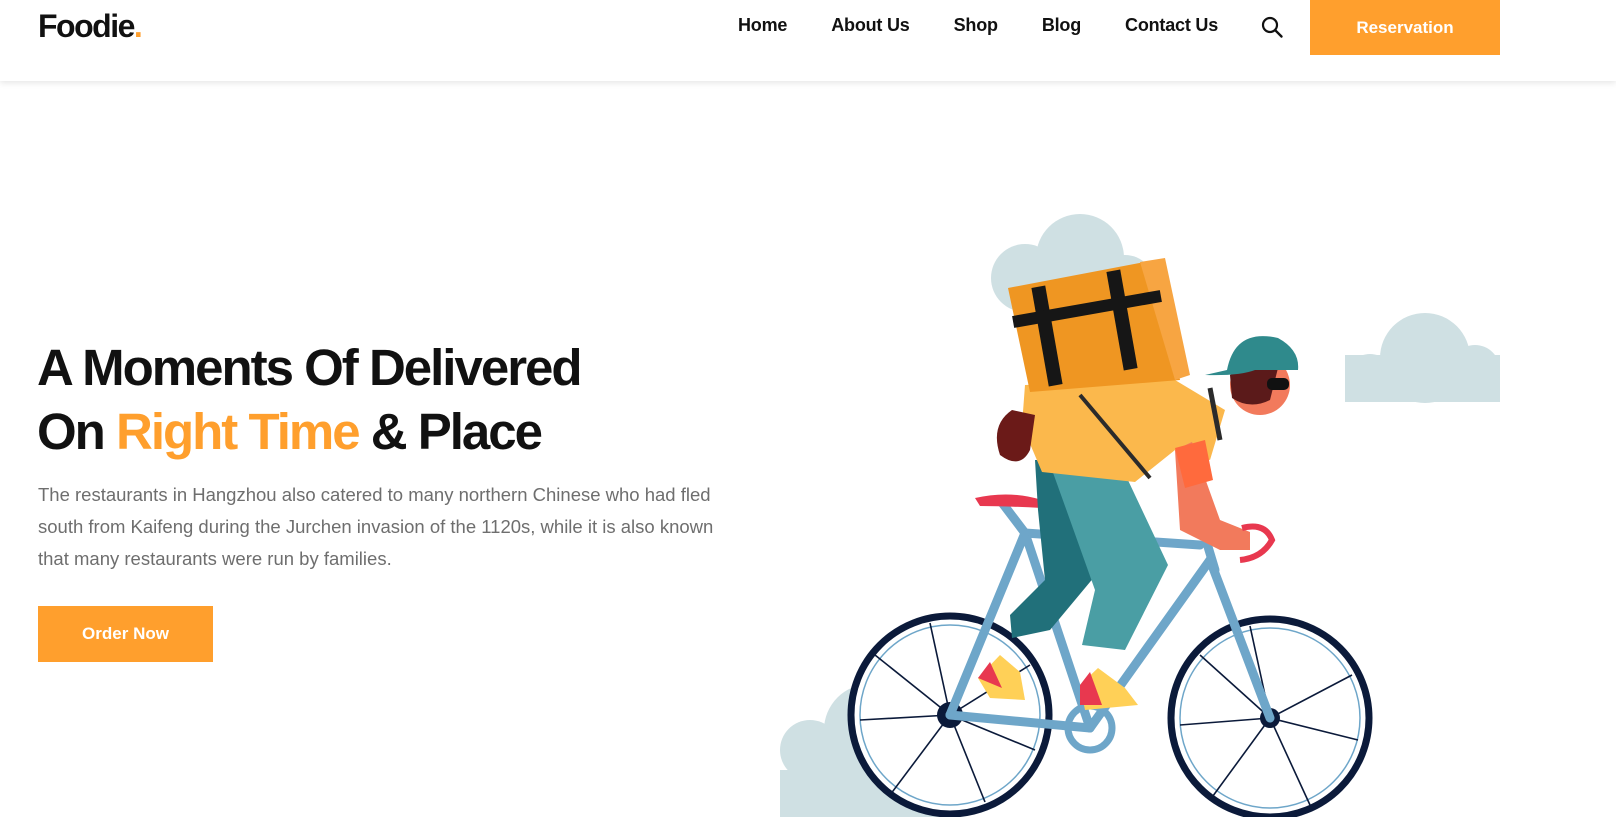 The image size is (1616, 817). I want to click on main-nav: Home About Us Shop Blog Contact Us, so click(1000, 25).